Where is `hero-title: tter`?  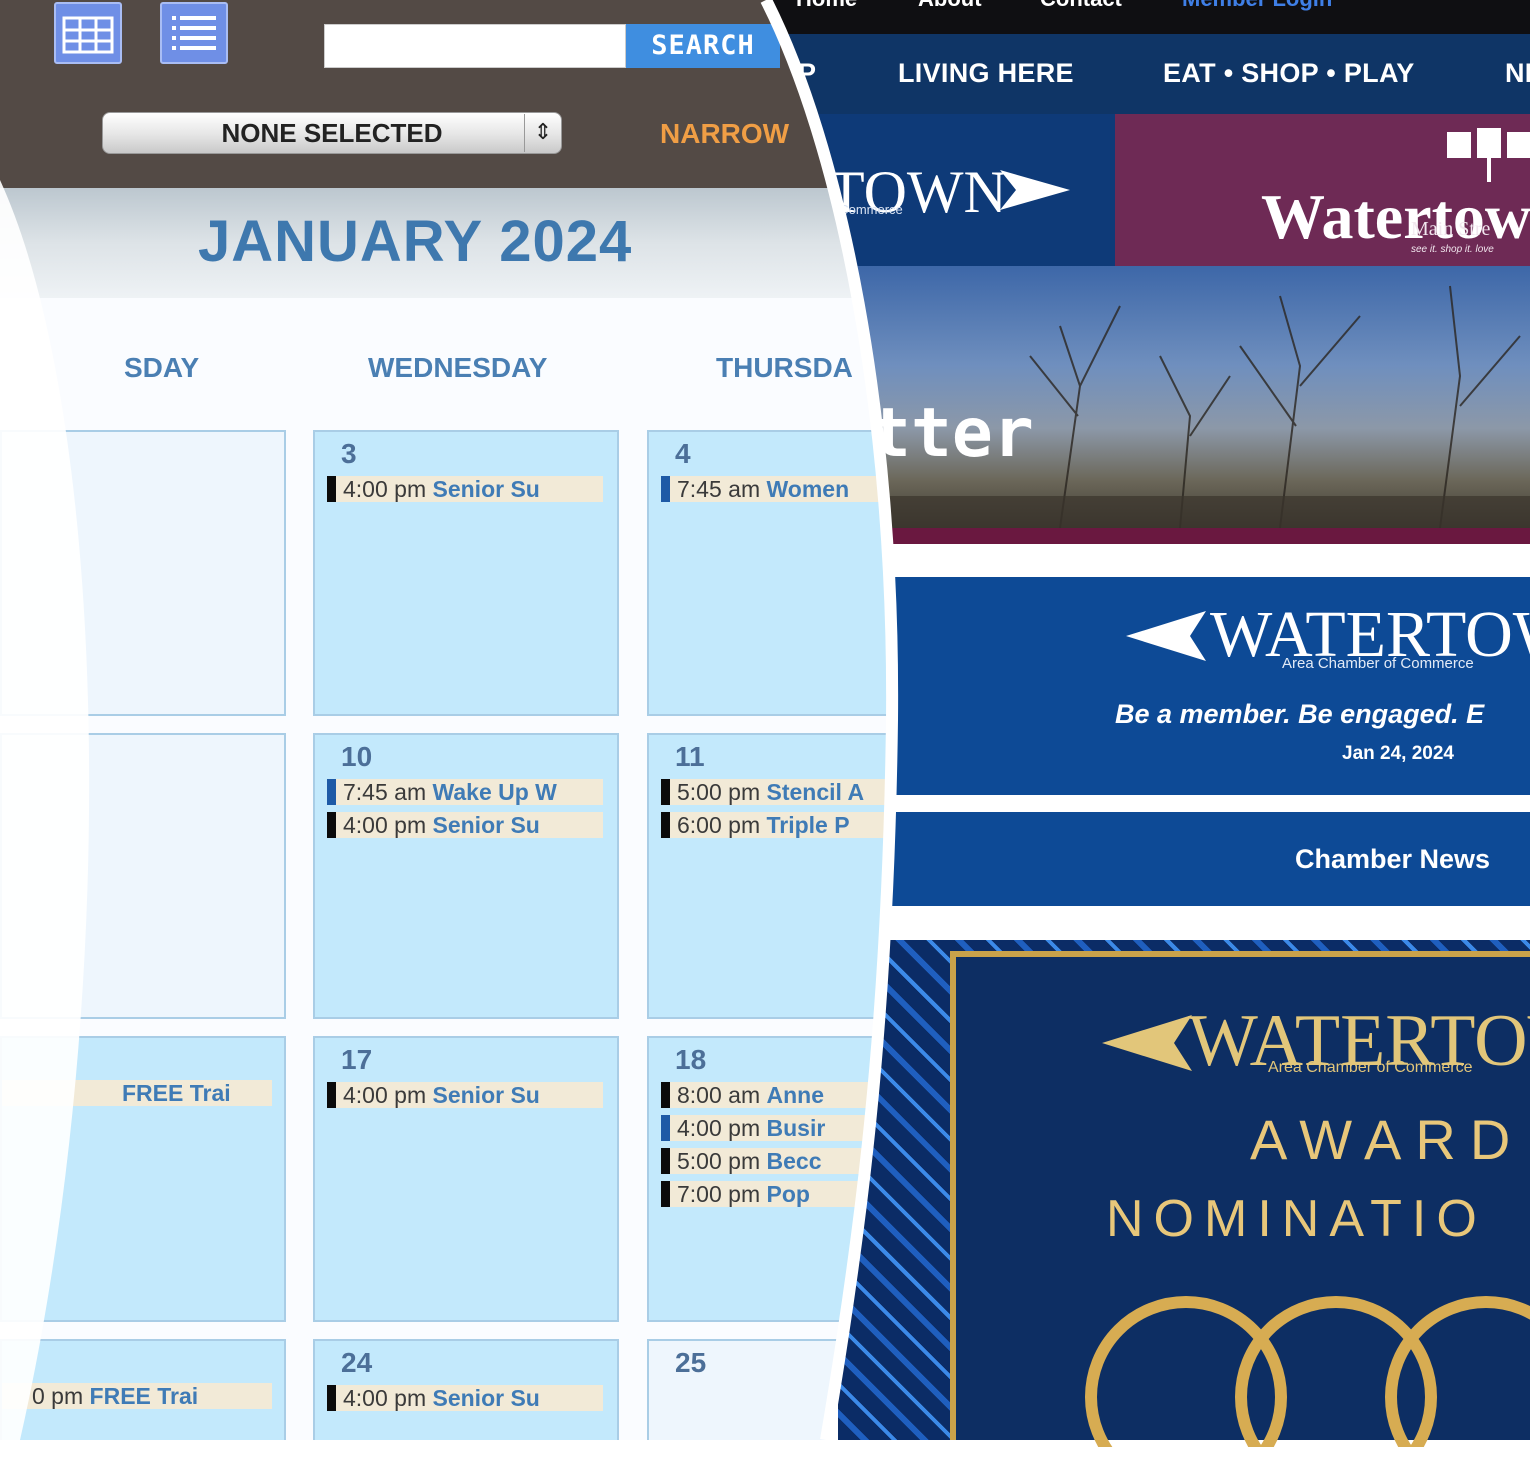 hero-title: tter is located at coordinates (952, 433).